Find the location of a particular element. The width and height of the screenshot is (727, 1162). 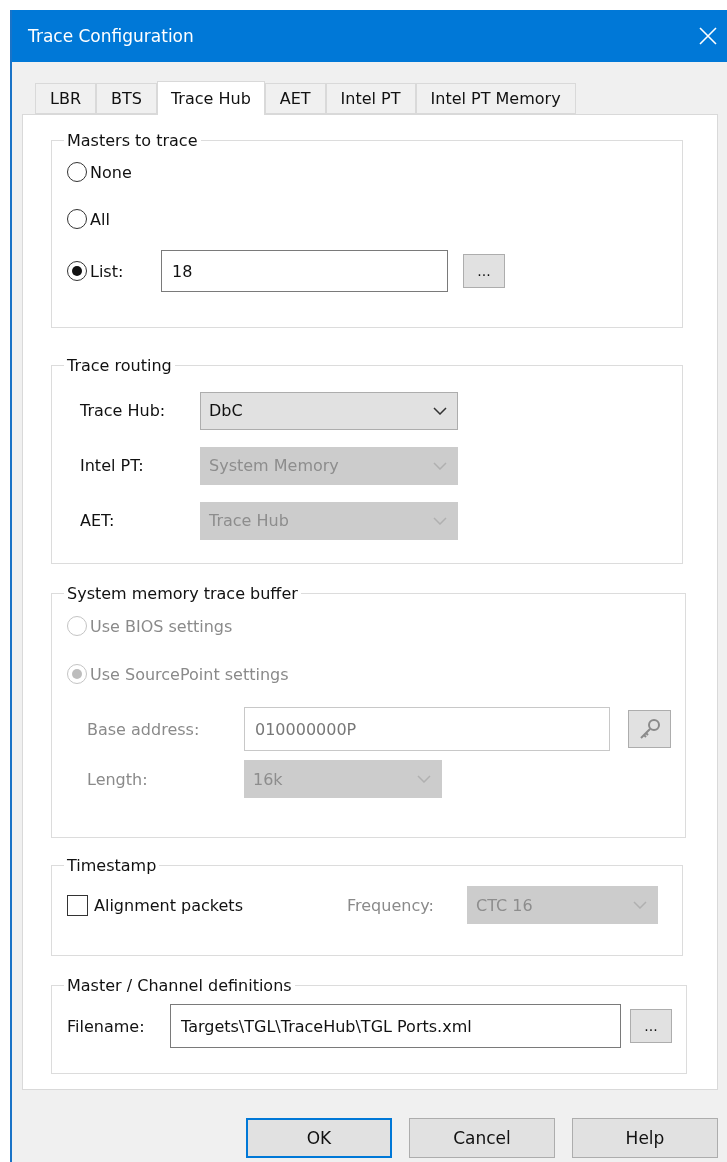

dialog-button: Help is located at coordinates (645, 1138).